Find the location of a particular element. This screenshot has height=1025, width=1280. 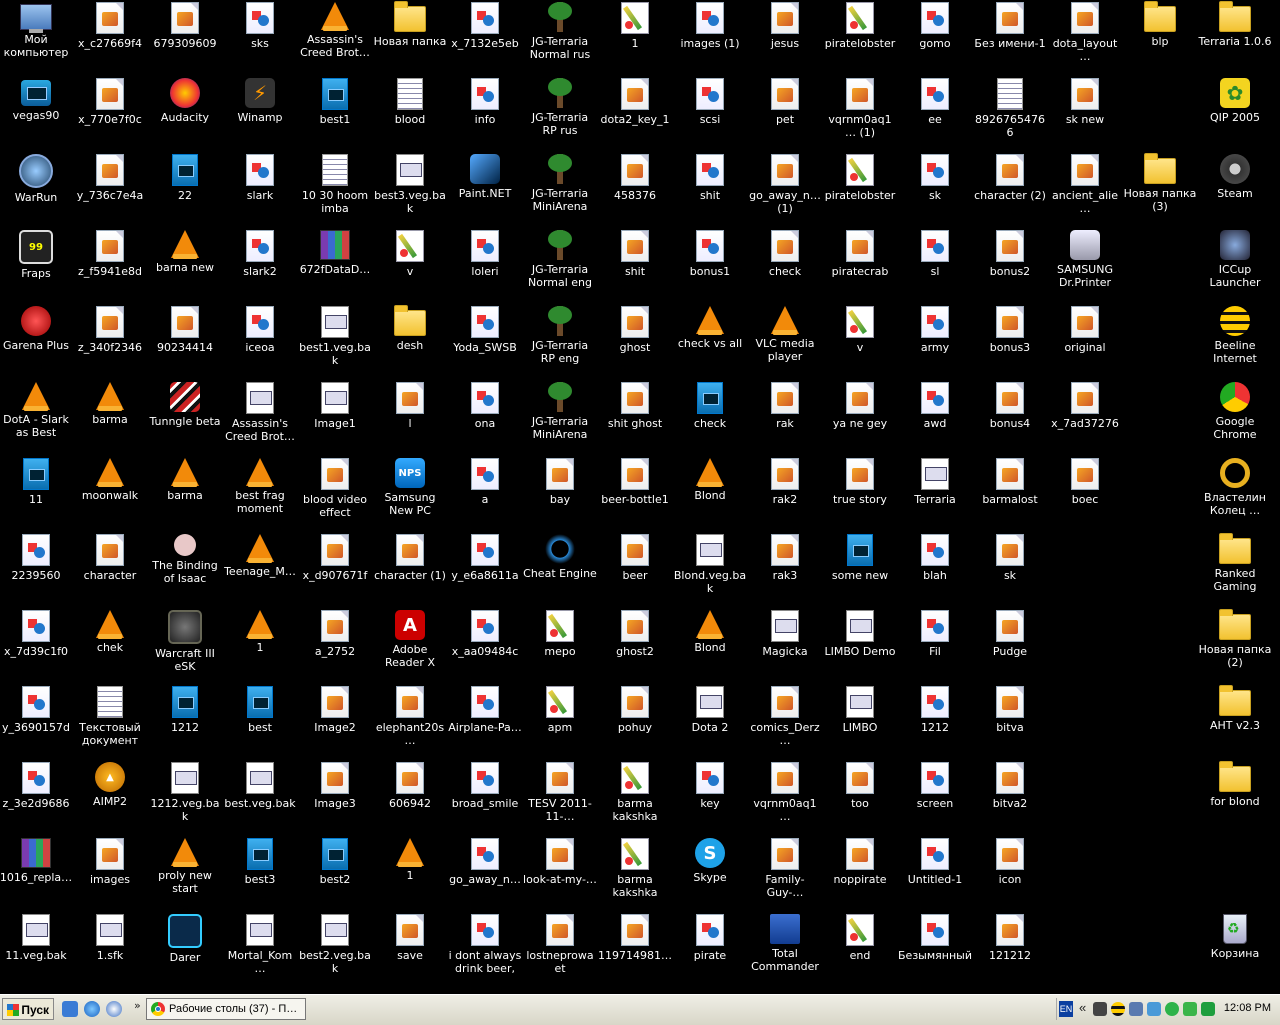

desktop-icon: key is located at coordinates (710, 796).